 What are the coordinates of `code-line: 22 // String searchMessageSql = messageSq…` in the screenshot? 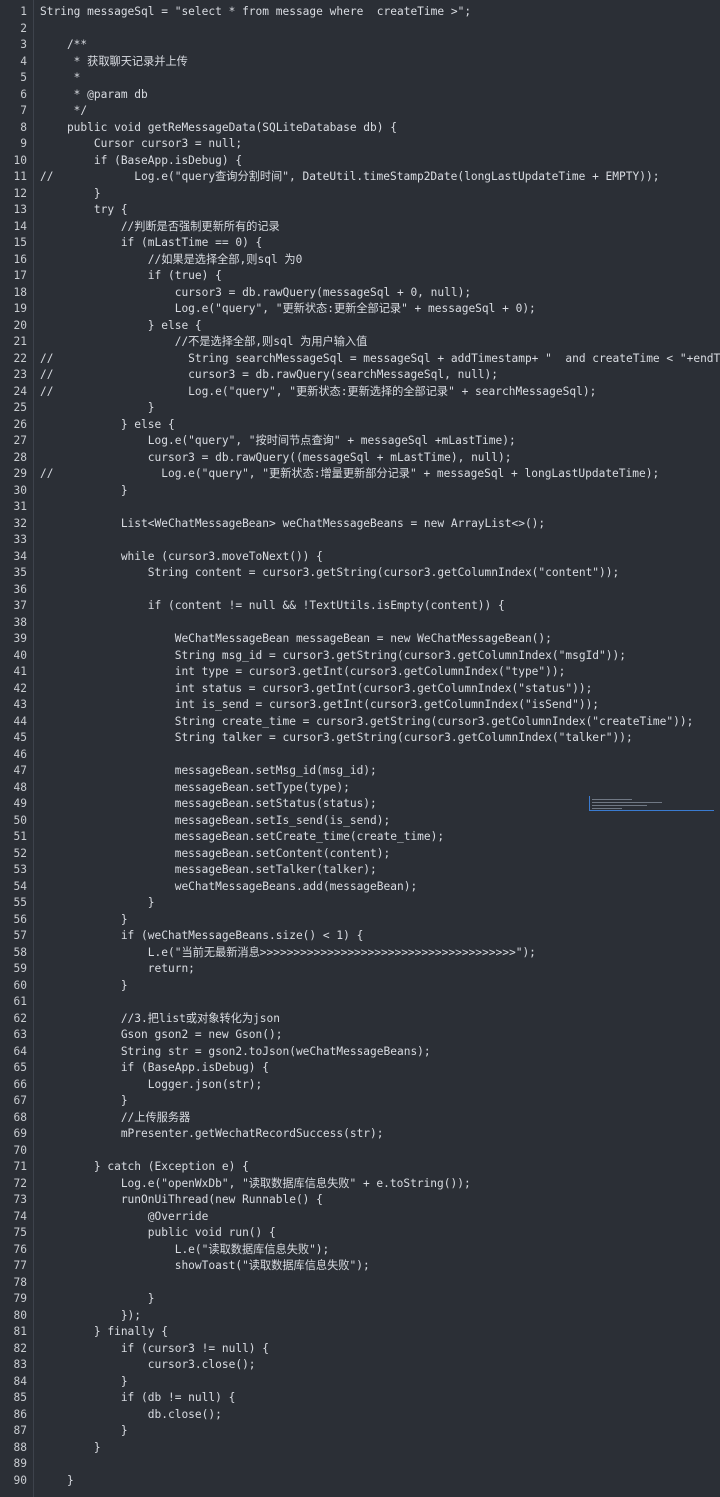 It's located at (367, 359).